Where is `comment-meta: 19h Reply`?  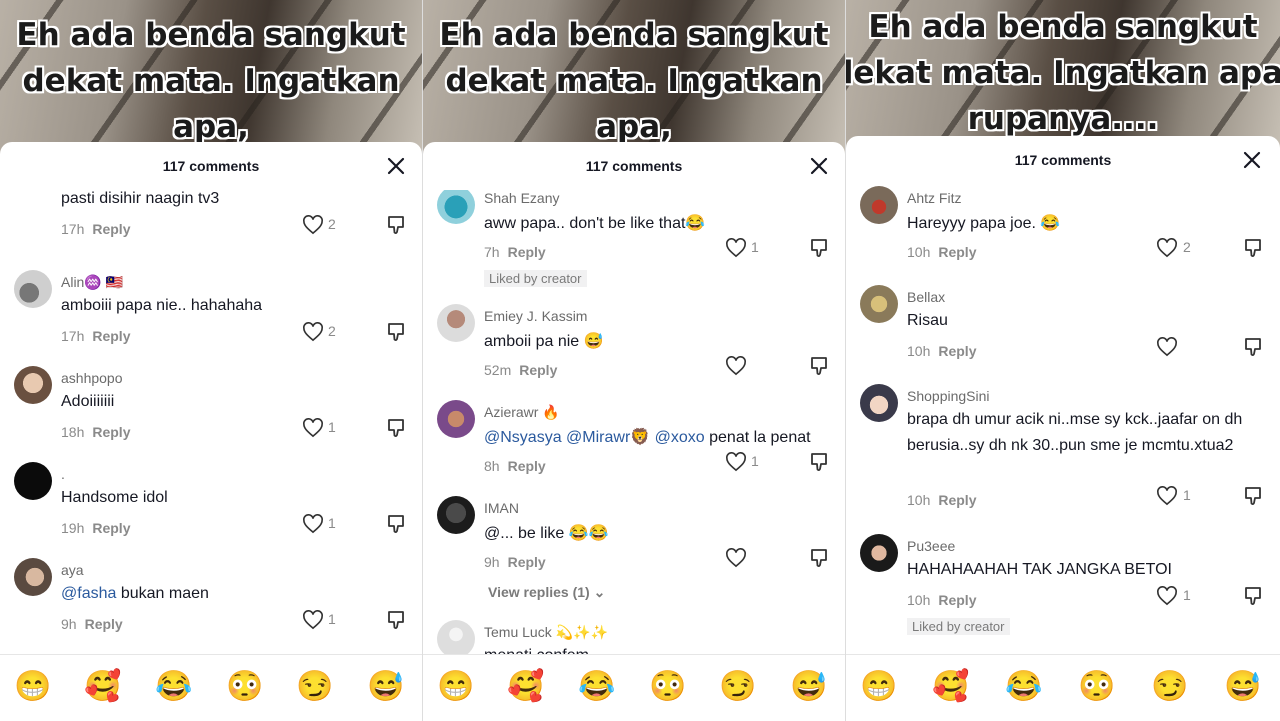
comment-meta: 19h Reply is located at coordinates (95, 528).